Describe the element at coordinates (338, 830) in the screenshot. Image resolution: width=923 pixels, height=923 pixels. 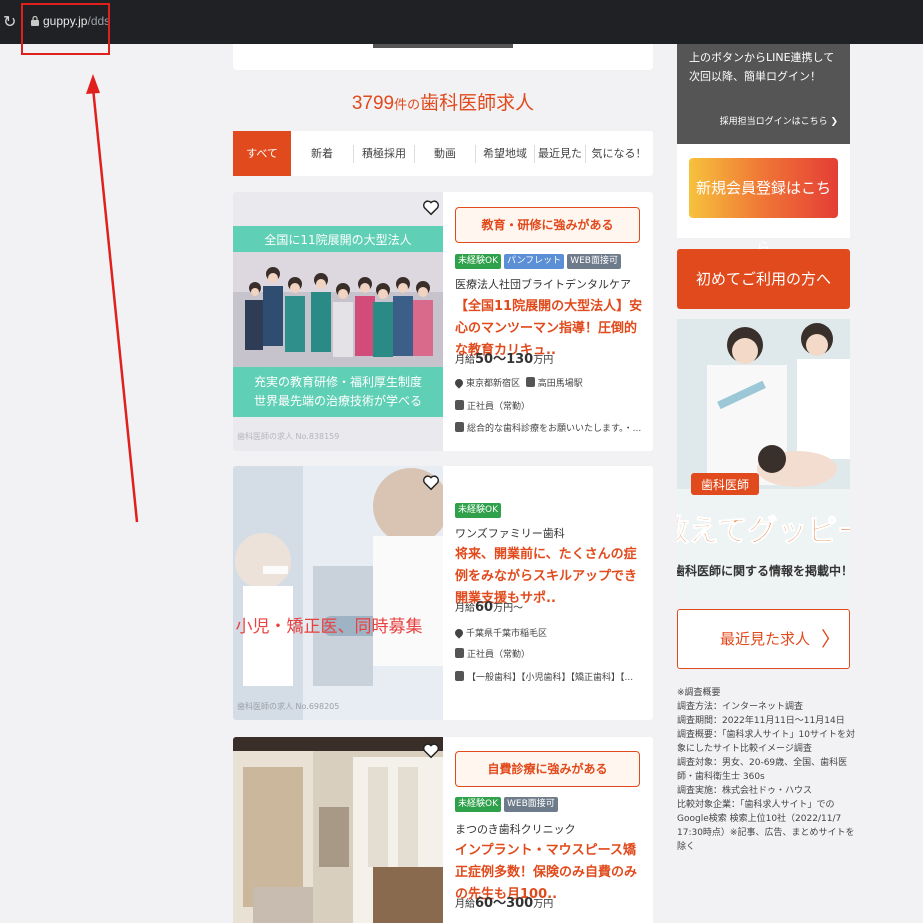
I see `job-image` at that location.